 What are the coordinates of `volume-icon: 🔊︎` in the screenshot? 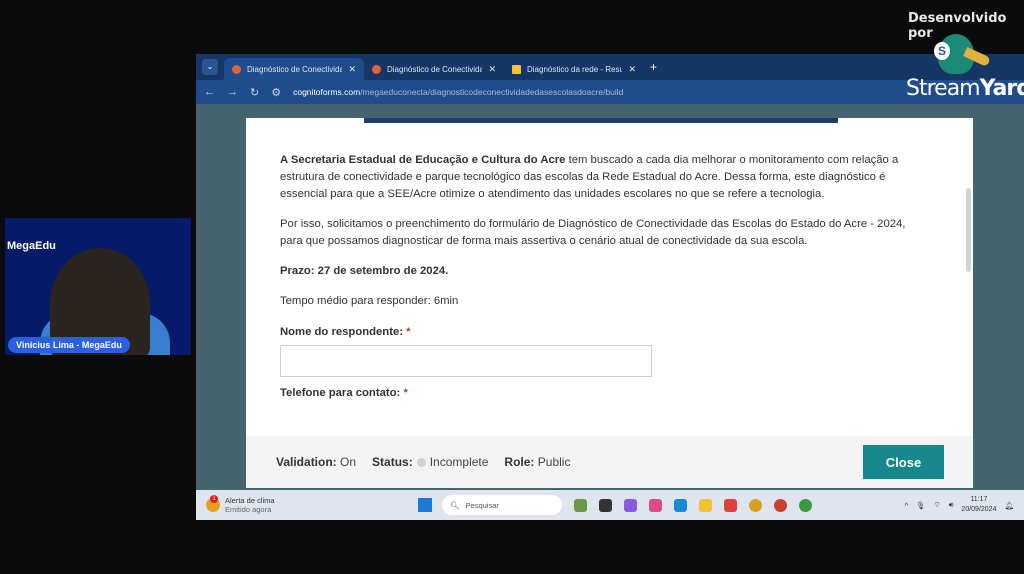 It's located at (951, 505).